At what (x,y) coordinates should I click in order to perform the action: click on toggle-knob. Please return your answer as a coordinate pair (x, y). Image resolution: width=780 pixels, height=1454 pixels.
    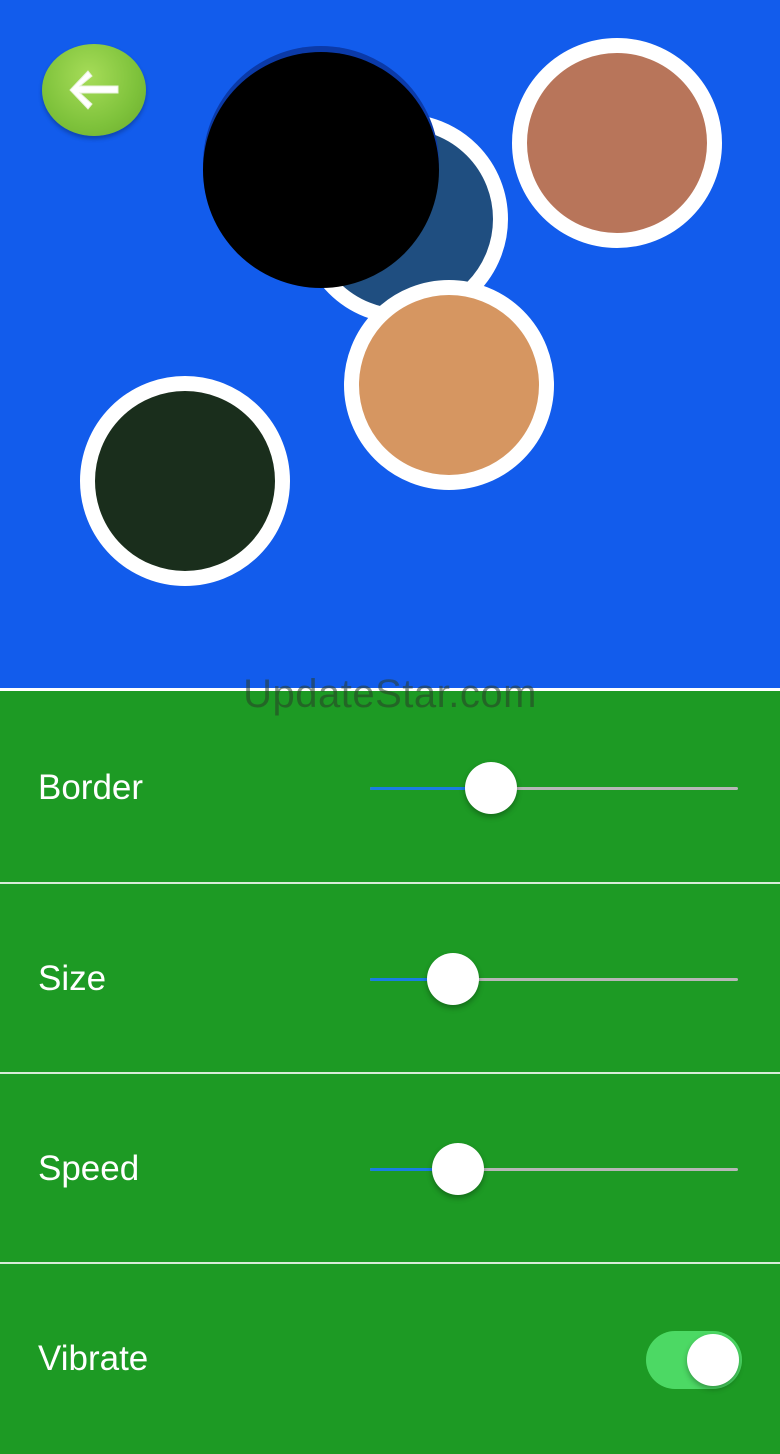
    Looking at the image, I should click on (713, 1360).